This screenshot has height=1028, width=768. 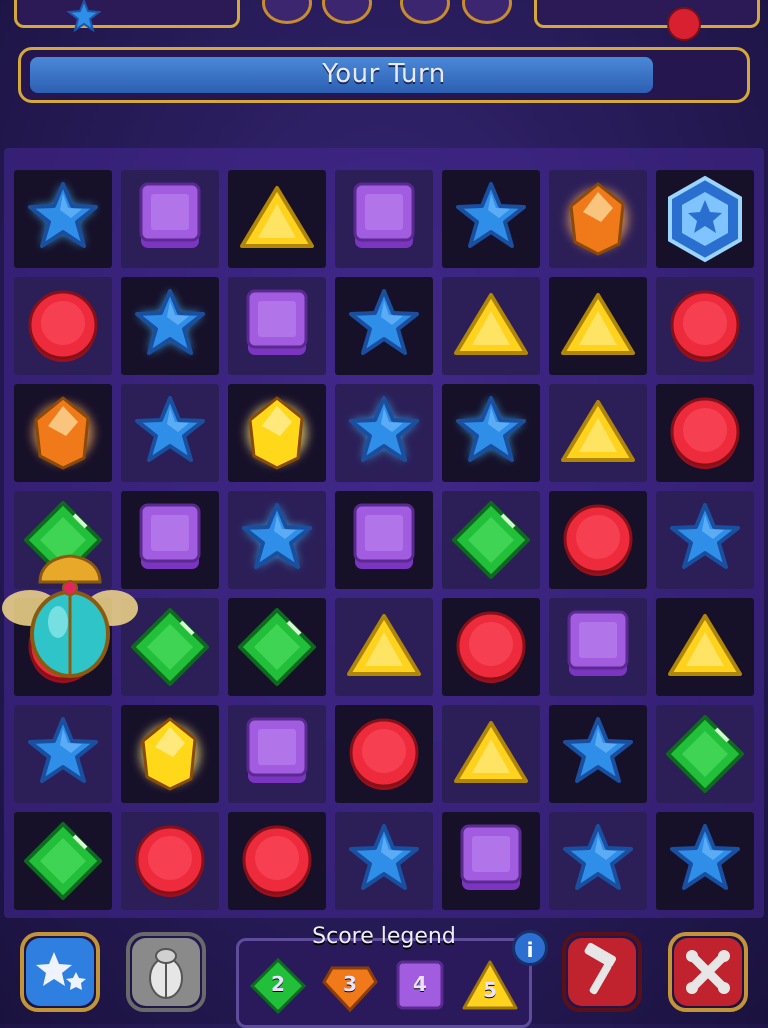 I want to click on scarab-icon, so click(x=70, y=616).